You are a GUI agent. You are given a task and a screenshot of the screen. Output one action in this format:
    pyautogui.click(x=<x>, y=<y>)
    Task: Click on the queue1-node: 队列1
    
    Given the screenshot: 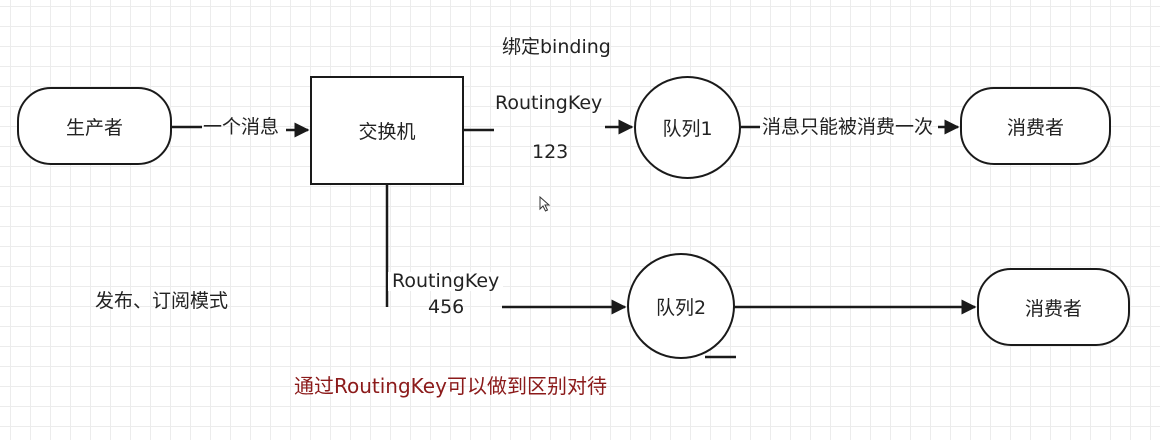 What is the action you would take?
    pyautogui.click(x=687, y=127)
    